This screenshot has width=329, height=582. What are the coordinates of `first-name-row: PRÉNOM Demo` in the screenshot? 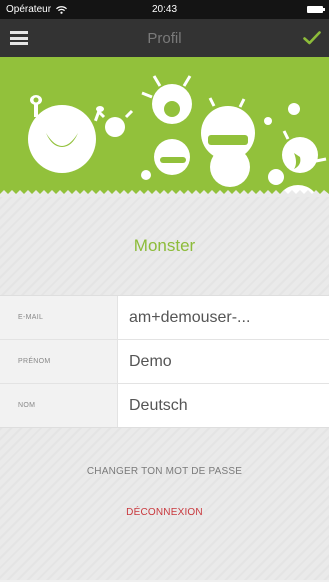 It's located at (164, 361).